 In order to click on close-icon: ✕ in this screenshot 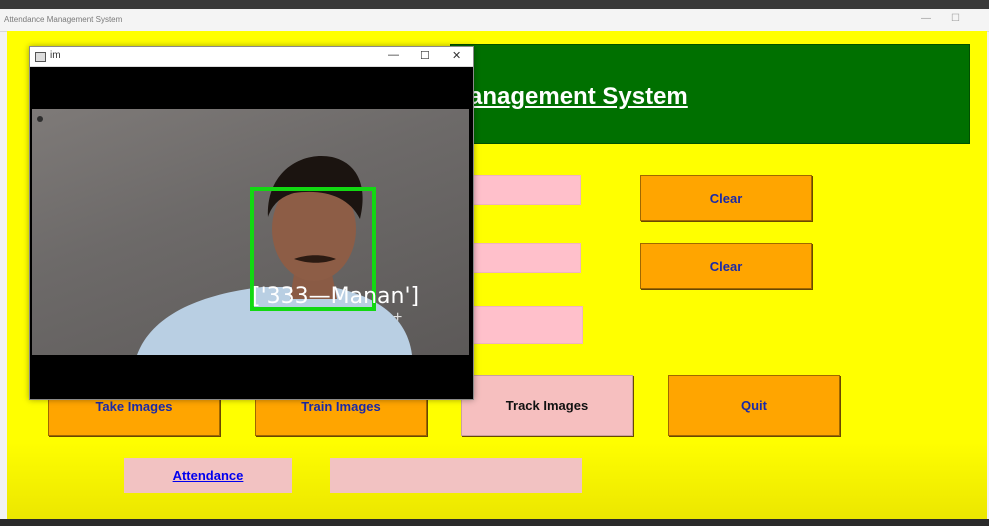, I will do `click(456, 55)`.